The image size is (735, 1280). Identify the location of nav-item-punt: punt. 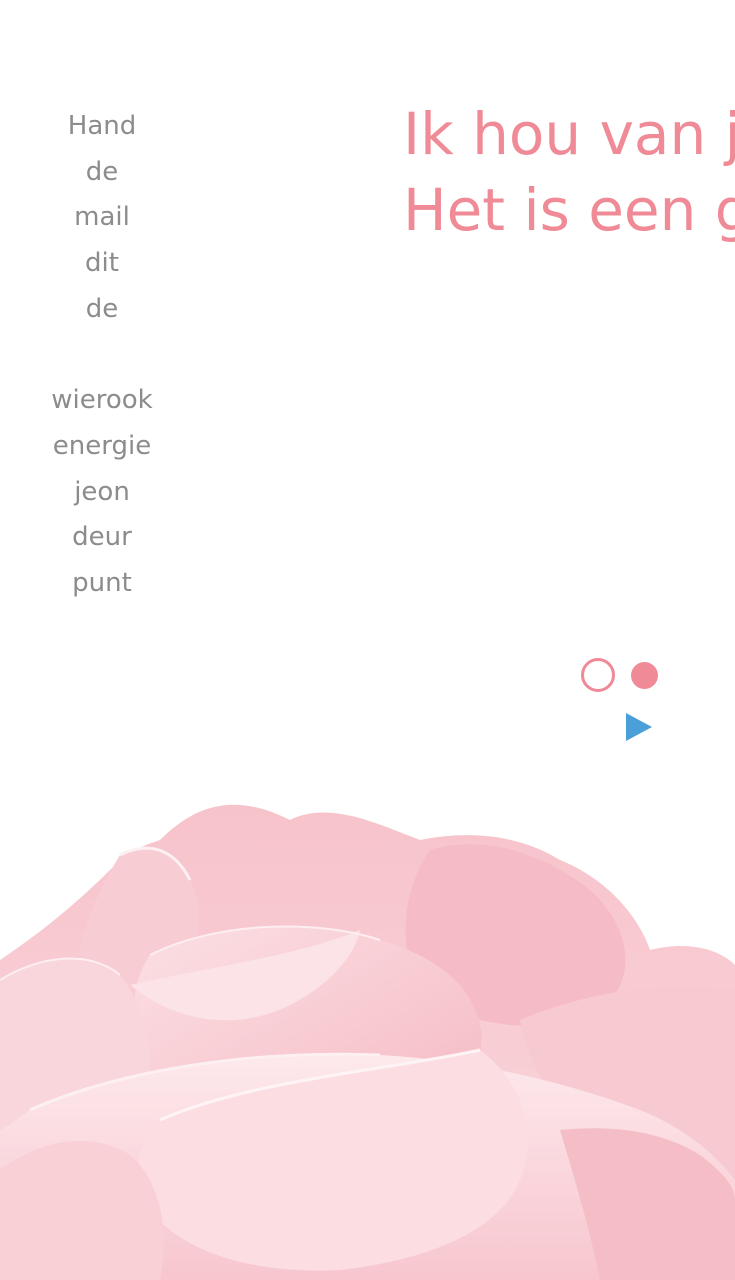
(102, 584).